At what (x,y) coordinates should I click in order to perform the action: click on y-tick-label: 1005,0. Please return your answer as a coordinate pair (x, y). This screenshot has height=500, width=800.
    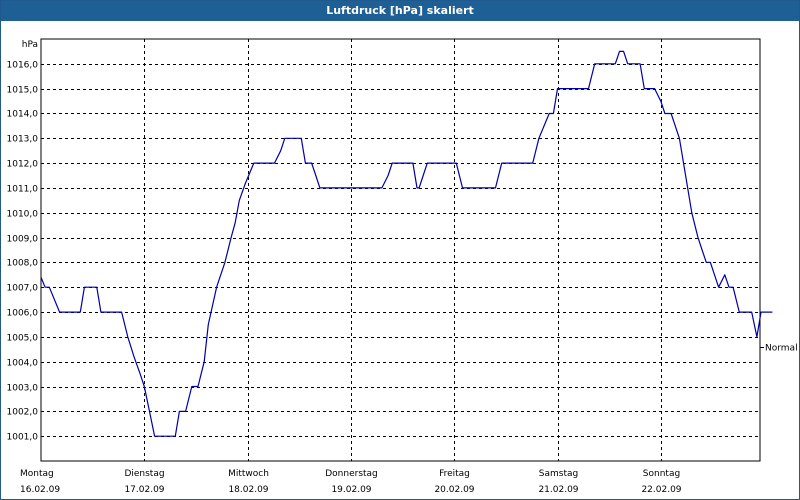
    Looking at the image, I should click on (23, 339).